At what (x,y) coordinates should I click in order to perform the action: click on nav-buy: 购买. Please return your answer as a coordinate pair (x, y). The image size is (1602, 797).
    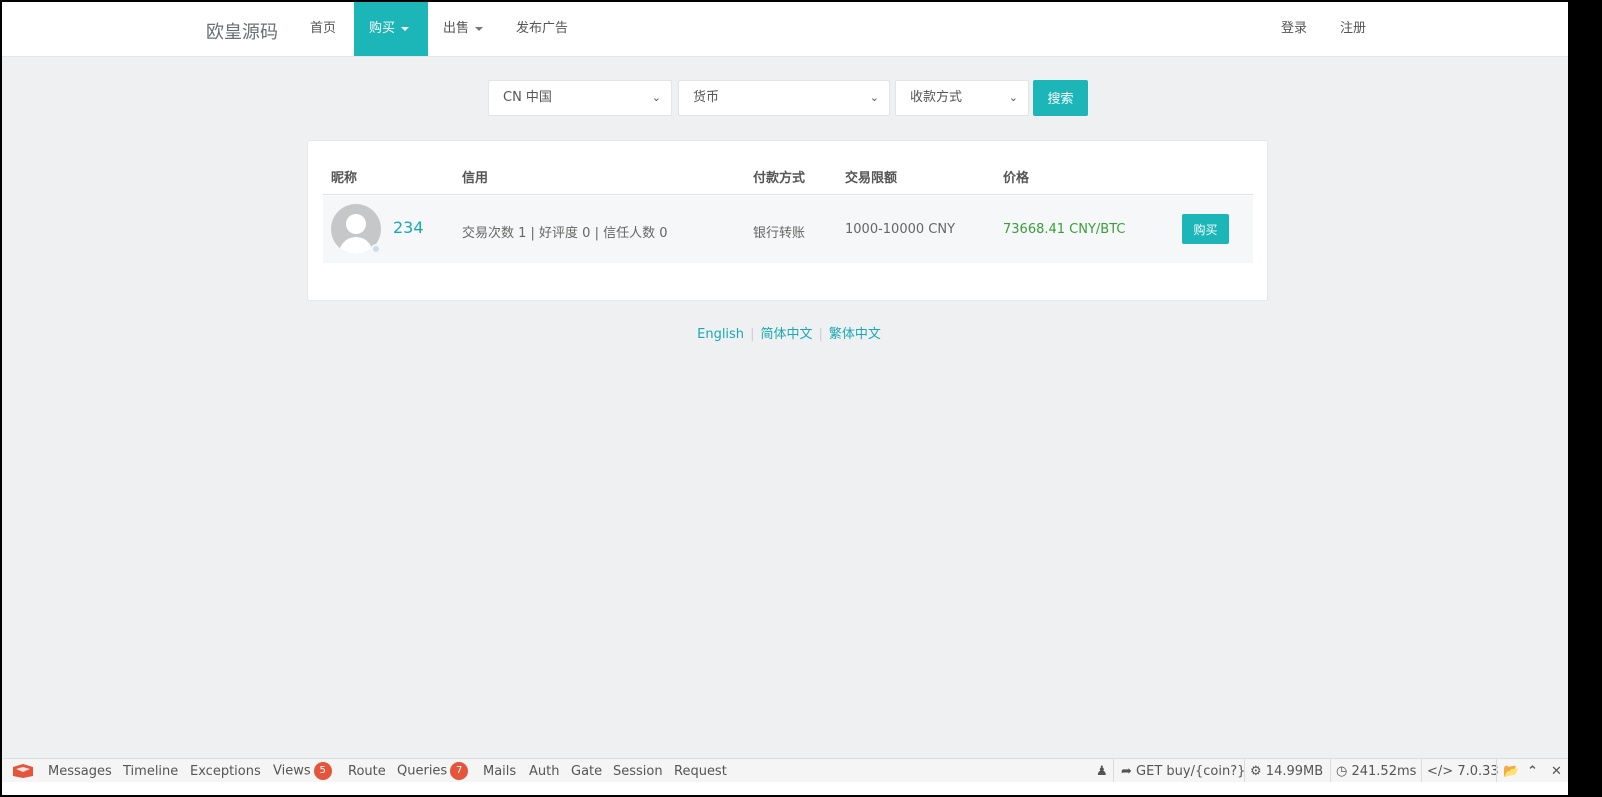
    Looking at the image, I should click on (391, 29).